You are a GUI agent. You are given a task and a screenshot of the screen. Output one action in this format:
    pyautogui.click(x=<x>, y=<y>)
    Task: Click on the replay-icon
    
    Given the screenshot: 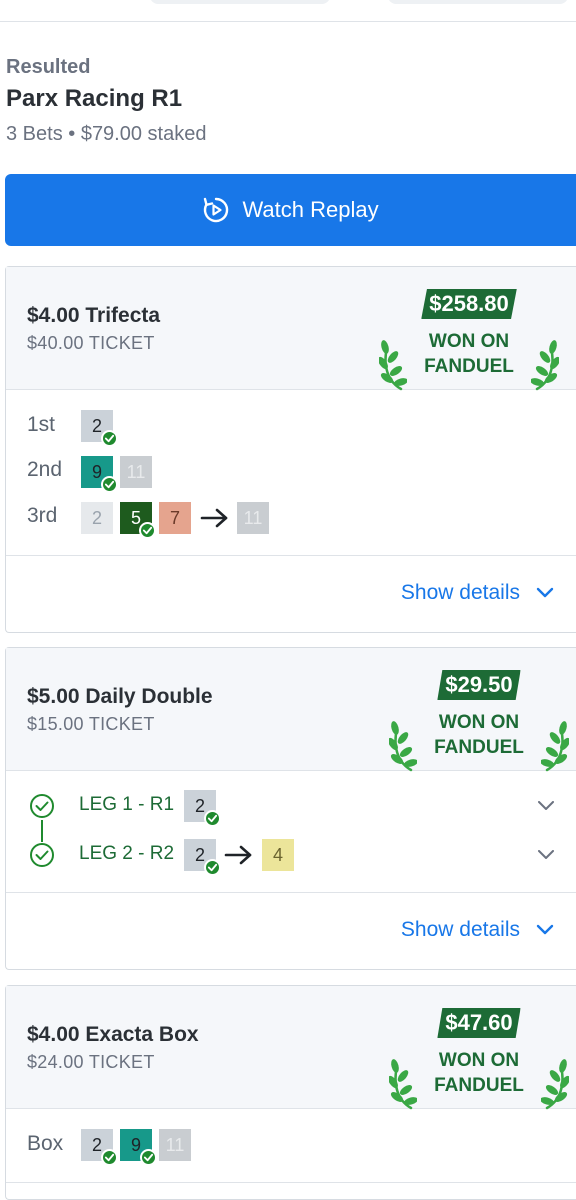 What is the action you would take?
    pyautogui.click(x=216, y=210)
    